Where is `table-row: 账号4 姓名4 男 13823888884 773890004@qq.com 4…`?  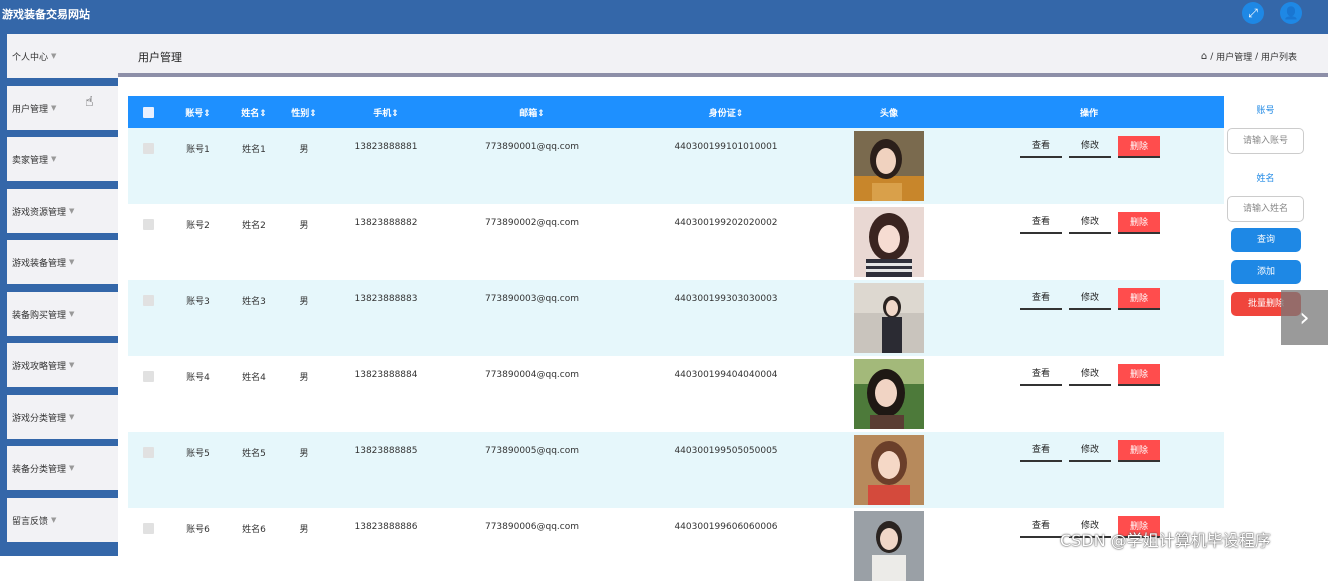
table-row: 账号4 姓名4 男 13823888884 773890004@qq.com 4… is located at coordinates (676, 394).